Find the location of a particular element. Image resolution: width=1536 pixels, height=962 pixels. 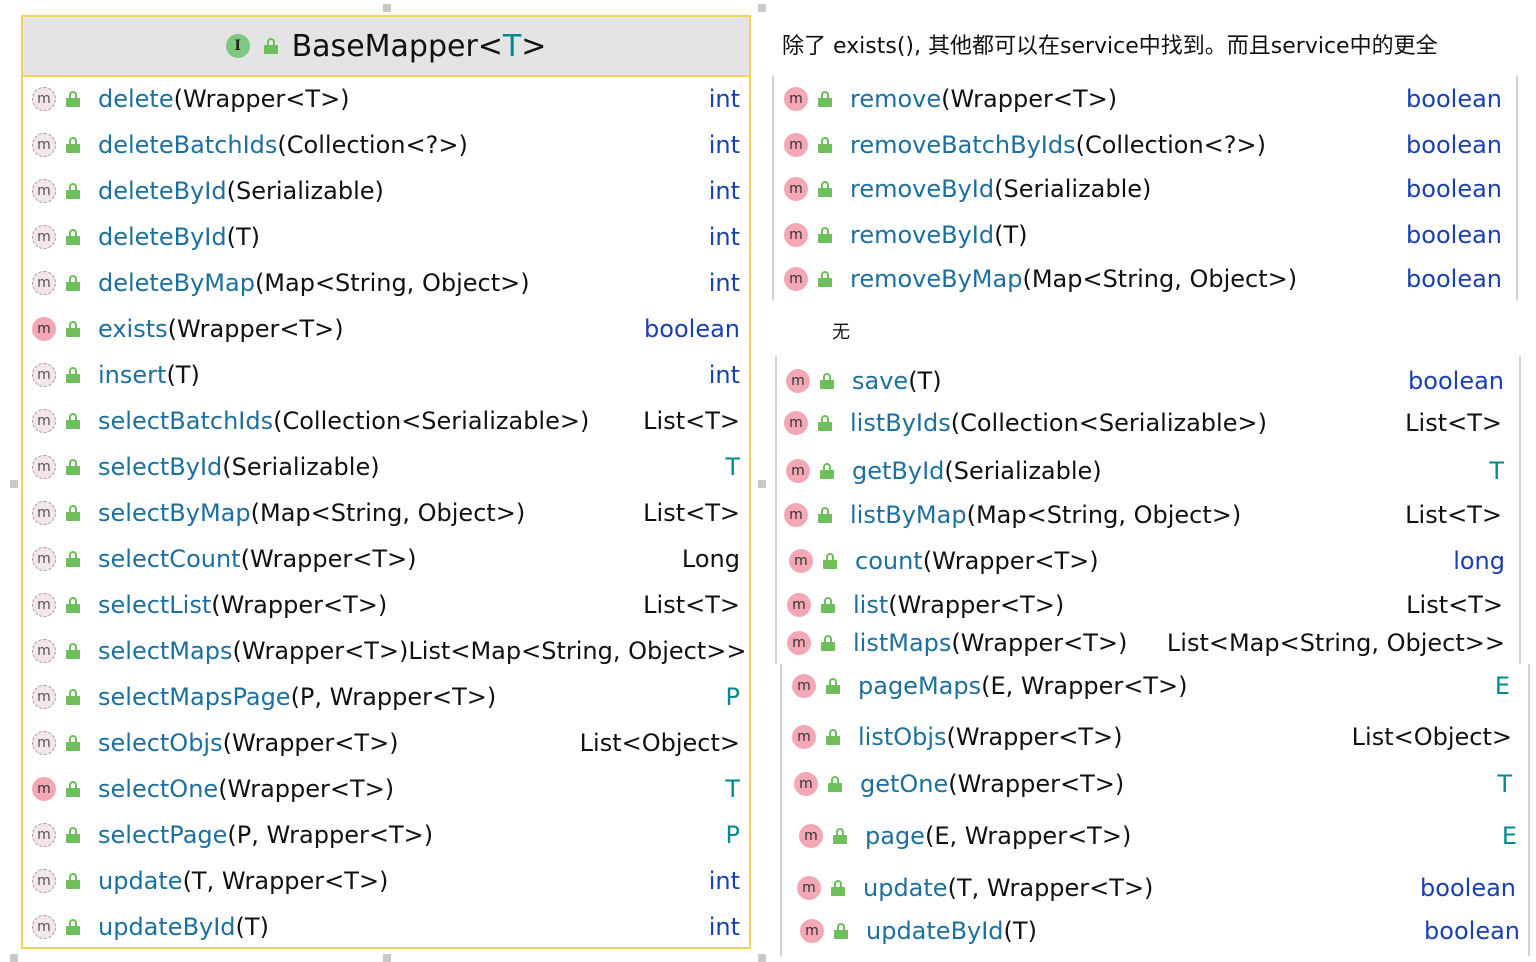

method-row: m page (E, Wrapper<T>) E is located at coordinates (1158, 836).